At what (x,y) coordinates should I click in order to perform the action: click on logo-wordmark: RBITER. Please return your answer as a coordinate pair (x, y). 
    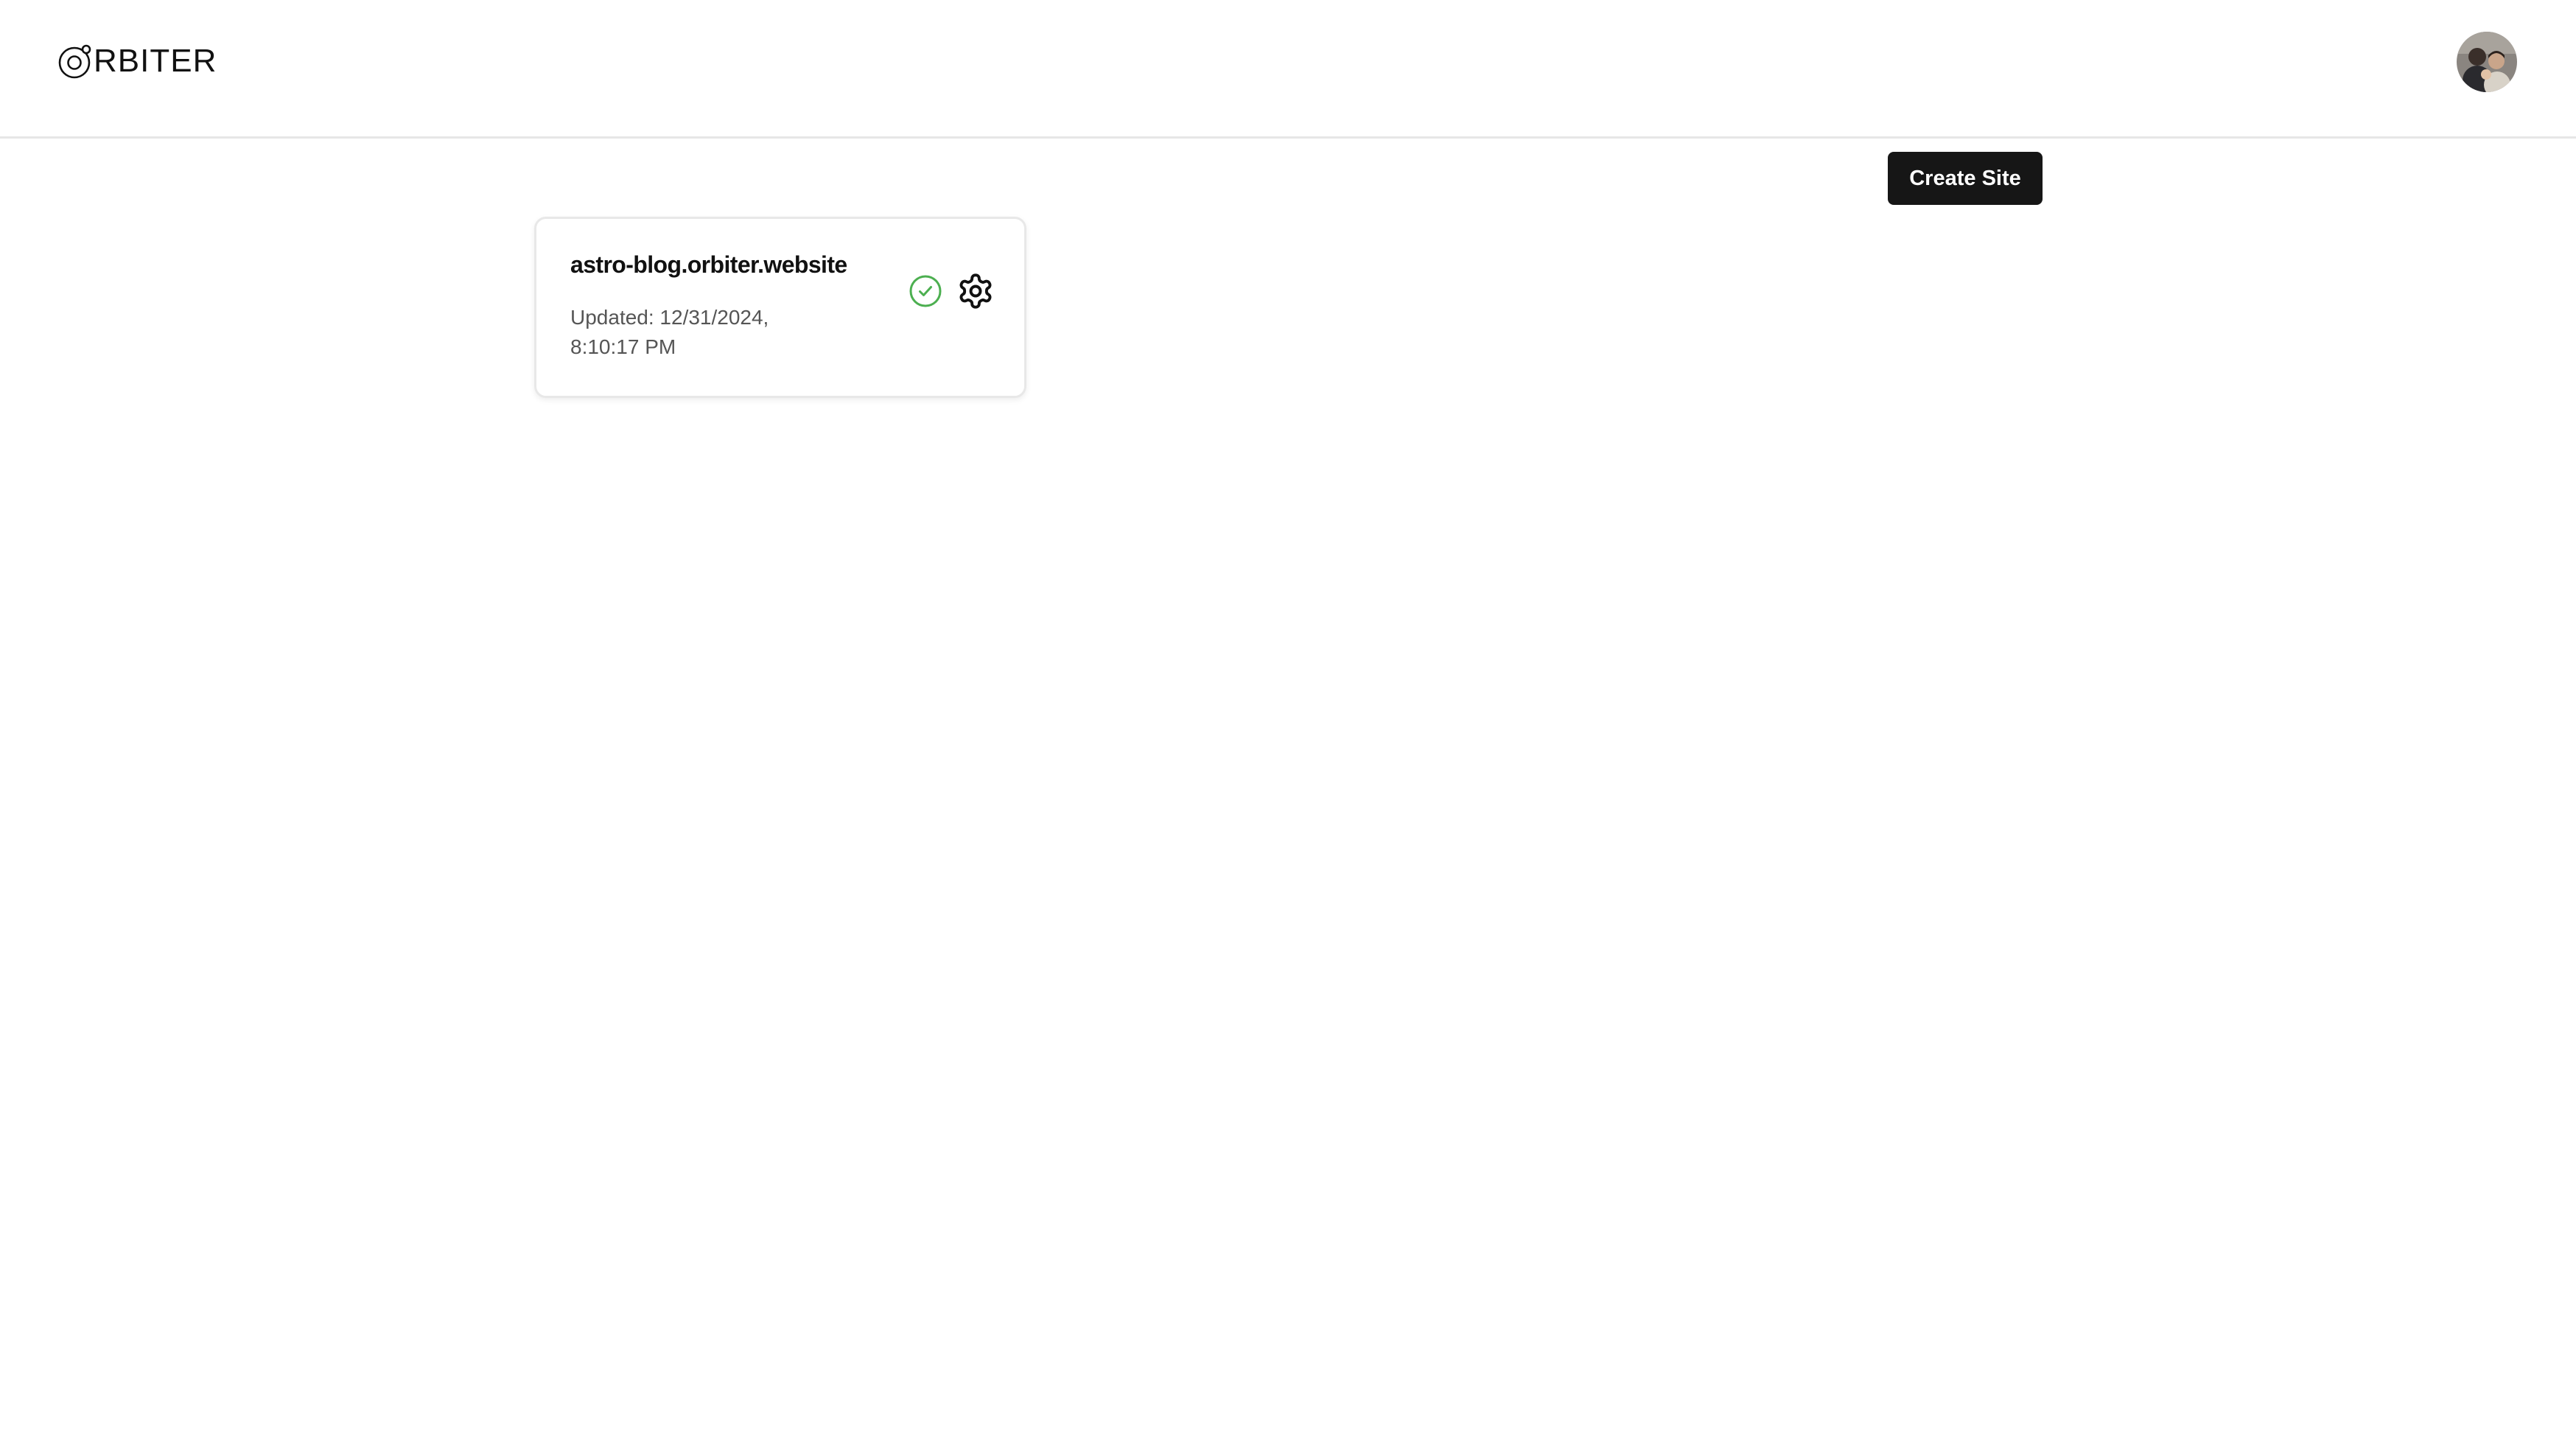
    Looking at the image, I should click on (155, 61).